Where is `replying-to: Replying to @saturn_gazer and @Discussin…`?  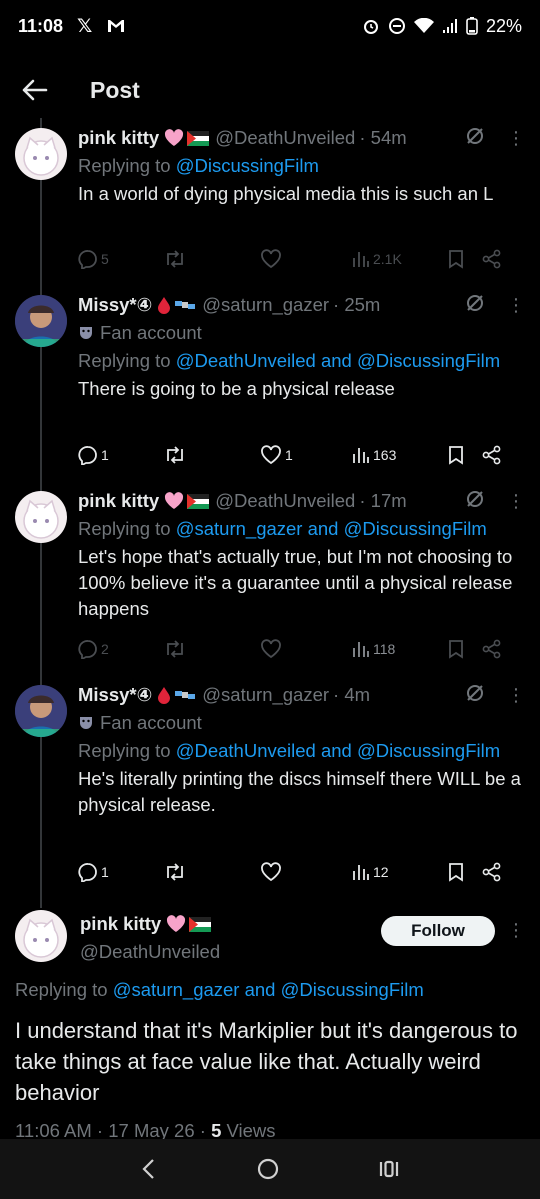 replying-to: Replying to @saturn_gazer and @Discussin… is located at coordinates (270, 990).